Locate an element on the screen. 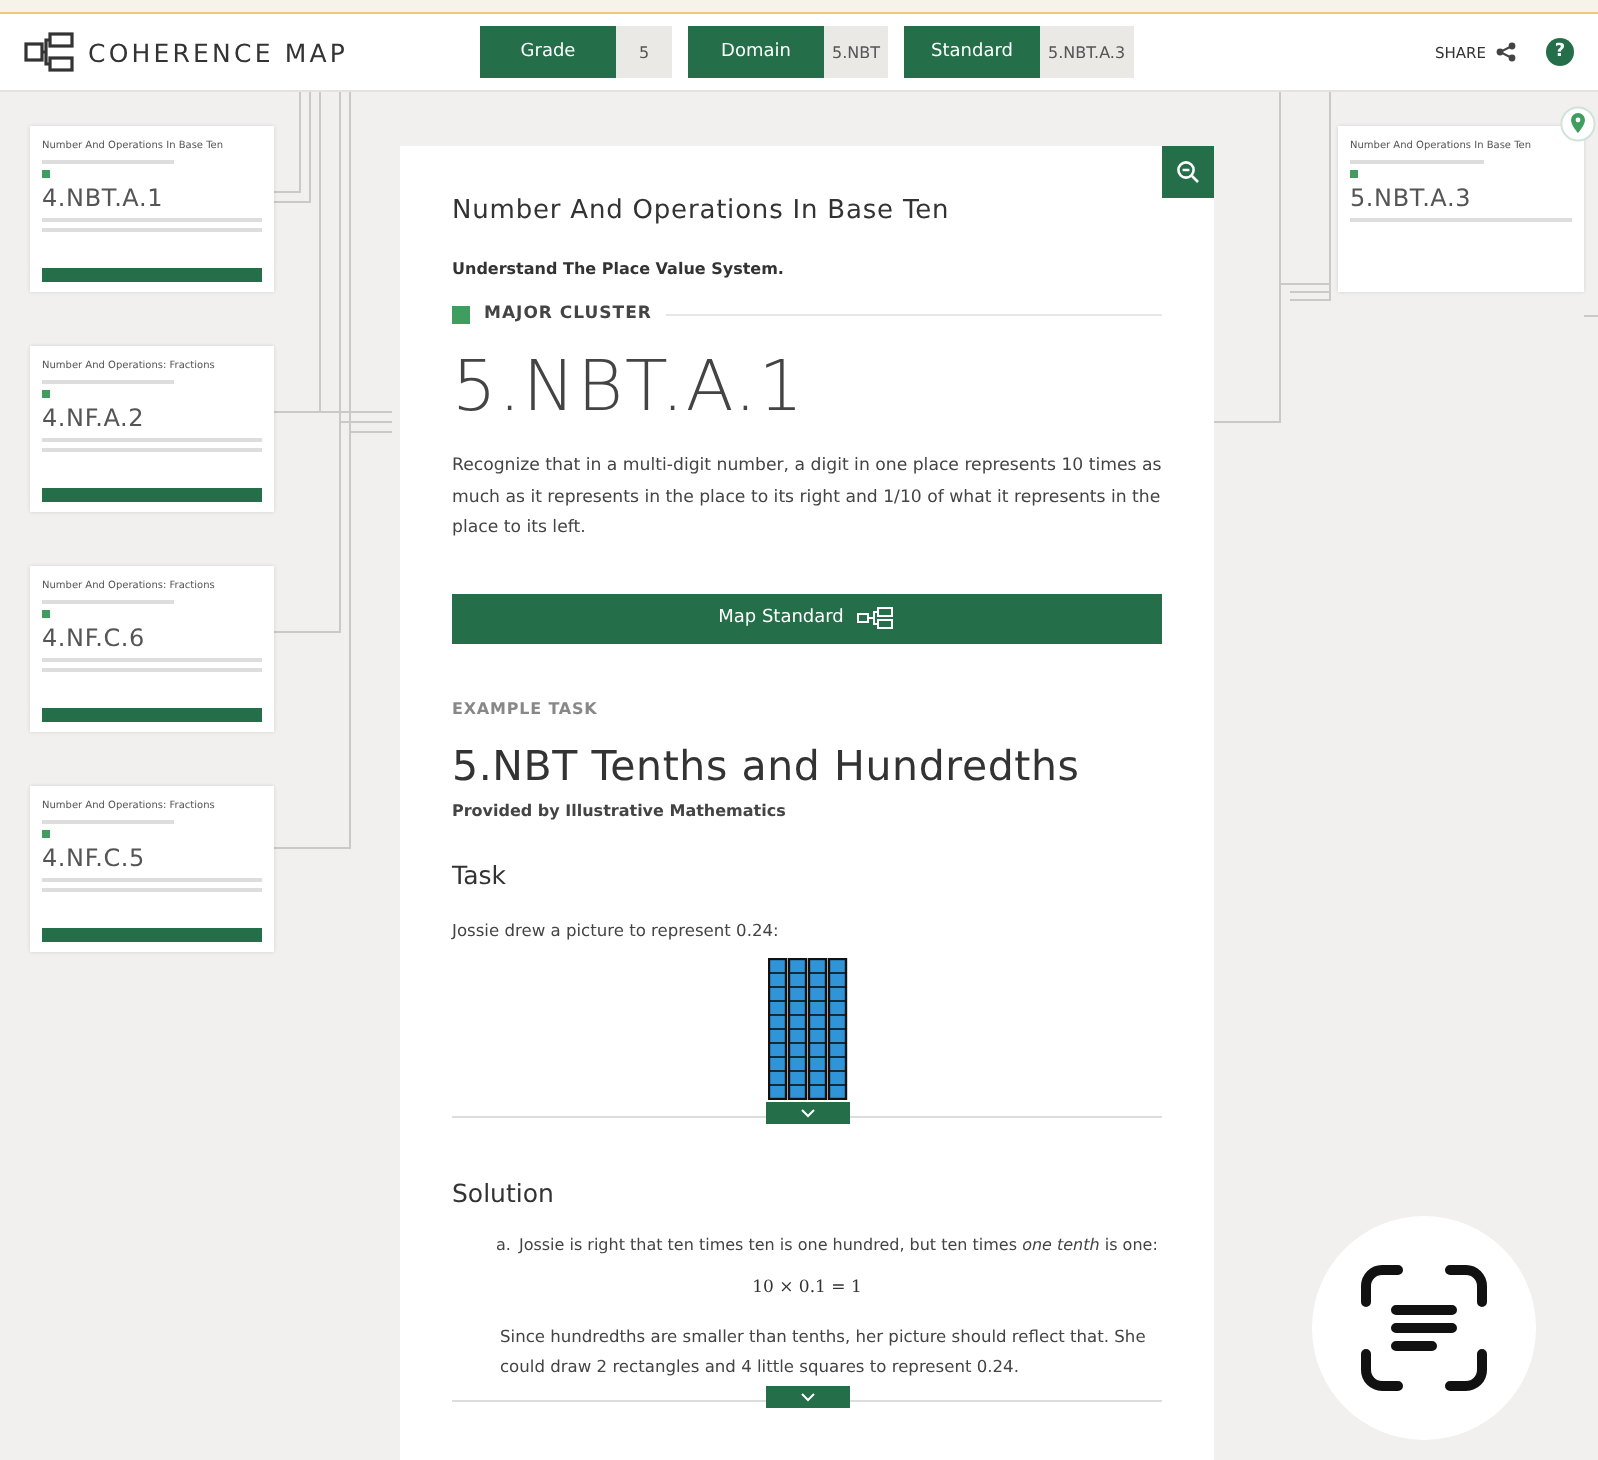 The width and height of the screenshot is (1598, 1460). standard-code: 5.NBT.A.1 is located at coordinates (630, 388).